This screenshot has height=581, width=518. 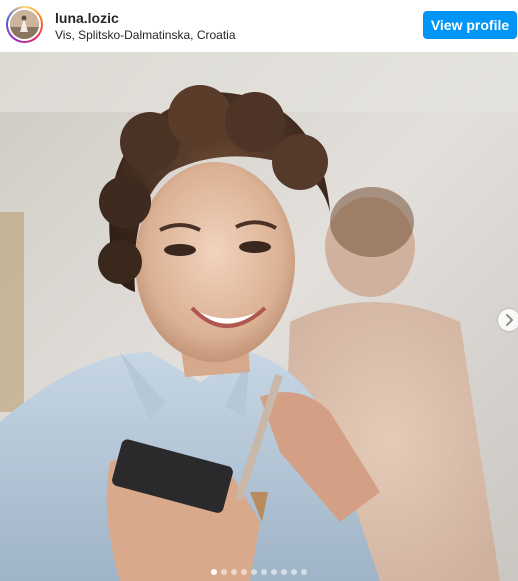 What do you see at coordinates (259, 573) in the screenshot?
I see `carousel-indicator` at bounding box center [259, 573].